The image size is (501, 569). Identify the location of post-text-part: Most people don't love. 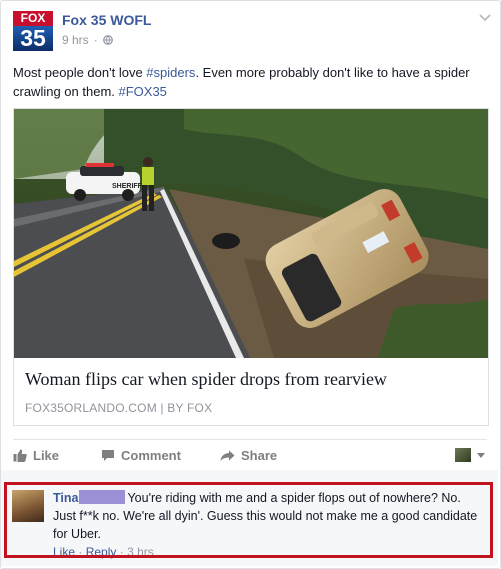
(80, 72).